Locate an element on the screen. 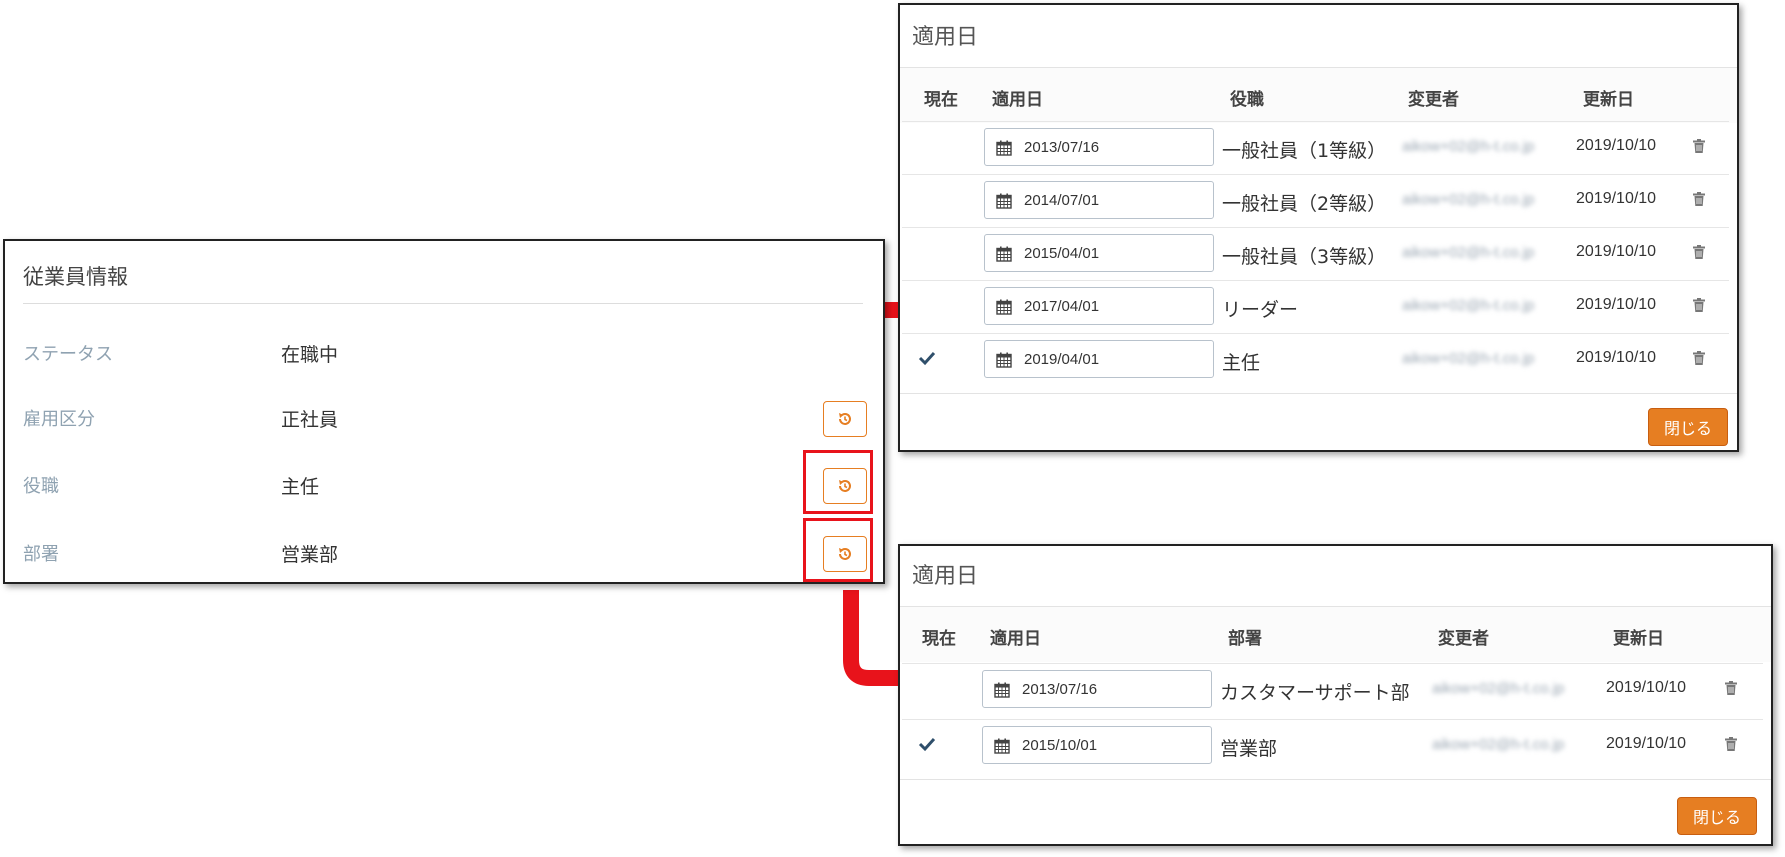 The width and height of the screenshot is (1785, 857). col-position: 役職 is located at coordinates (1247, 100).